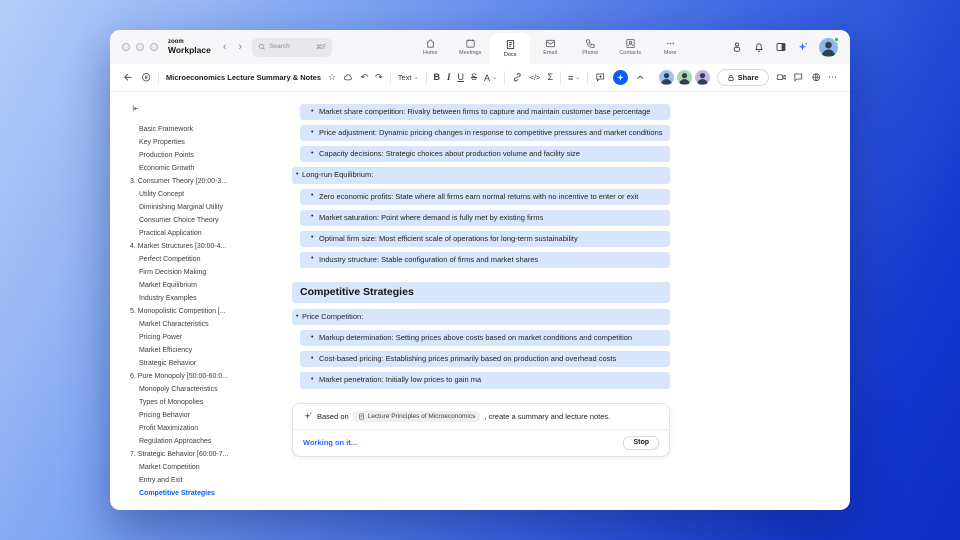 The width and height of the screenshot is (960, 540). What do you see at coordinates (146, 77) in the screenshot?
I see `doc-info-icon` at bounding box center [146, 77].